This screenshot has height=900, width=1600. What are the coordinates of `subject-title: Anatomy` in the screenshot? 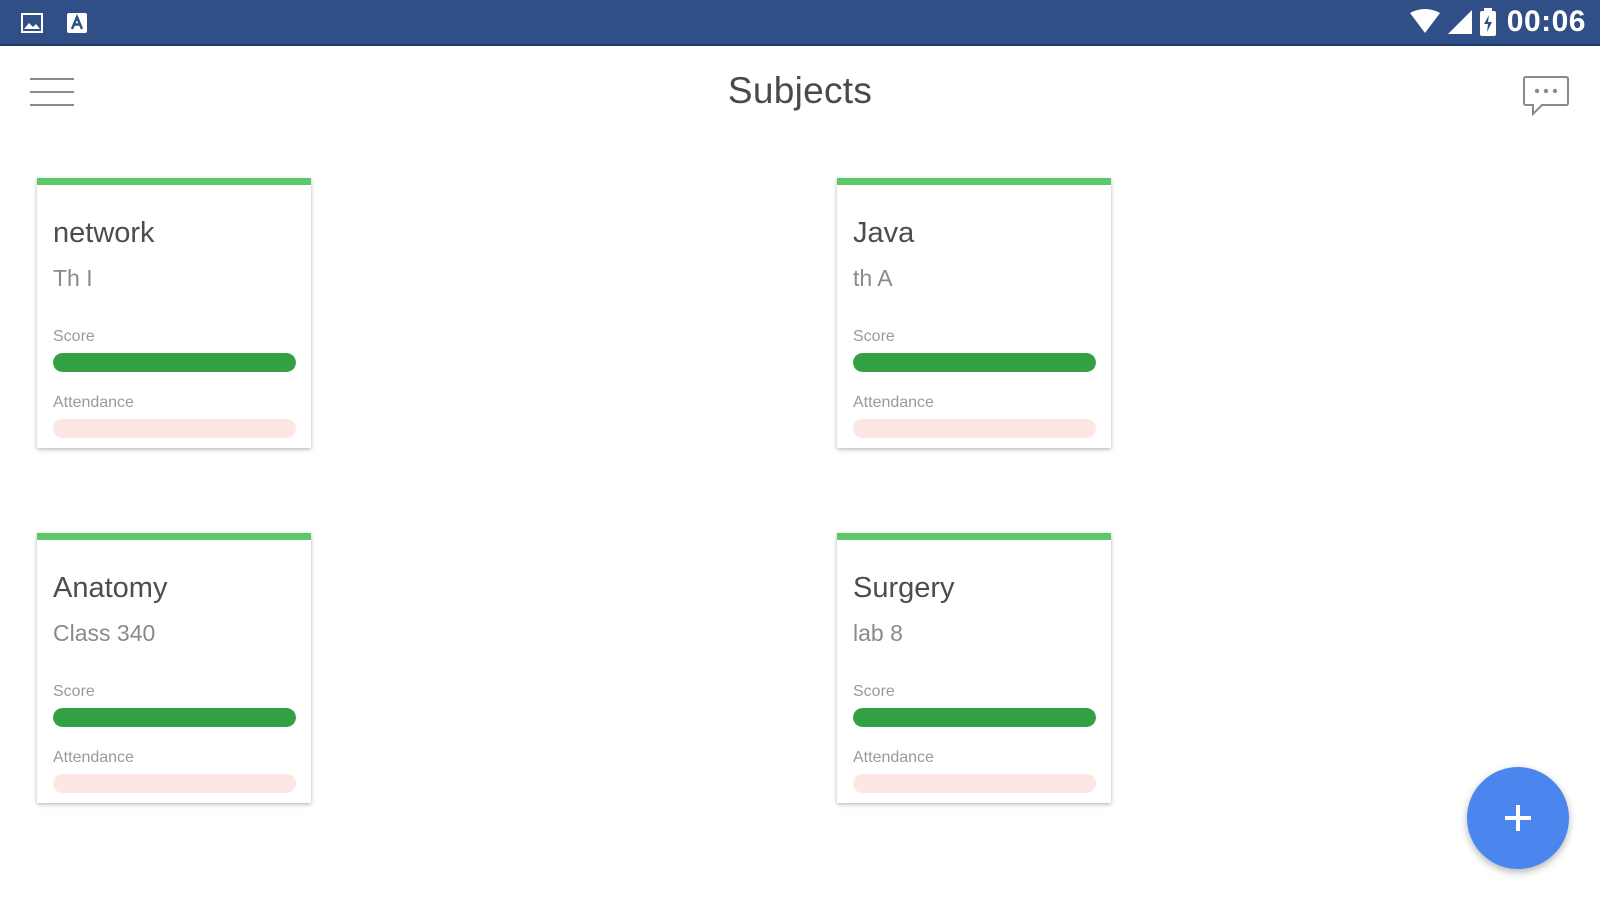 It's located at (110, 588).